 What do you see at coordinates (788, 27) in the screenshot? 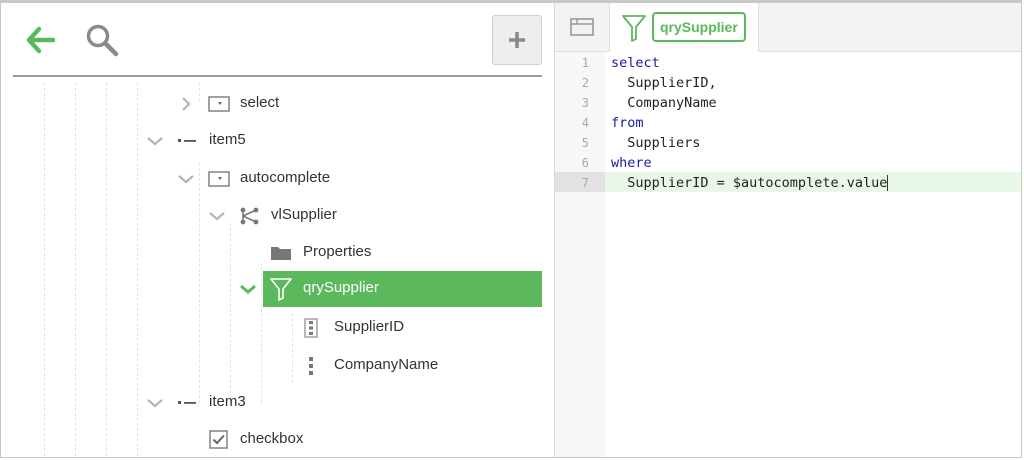
I see `editor-tabbar: qrySupplier` at bounding box center [788, 27].